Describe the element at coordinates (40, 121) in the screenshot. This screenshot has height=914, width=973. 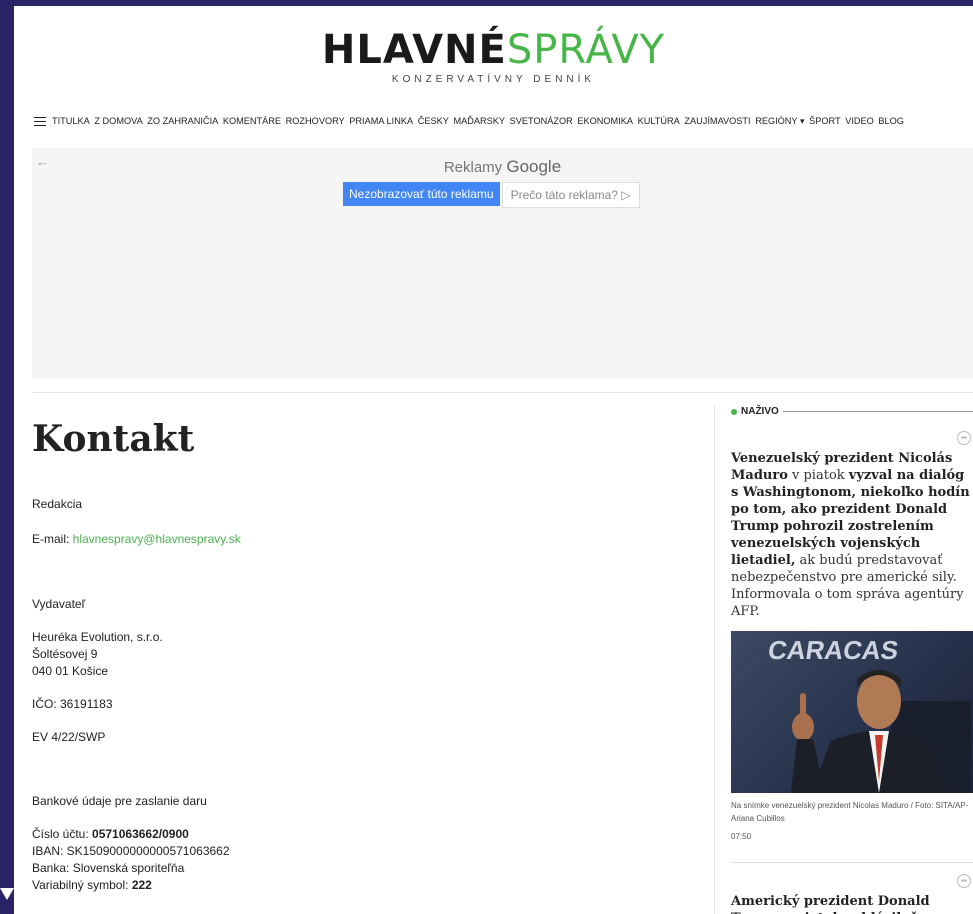
I see `menu-icon` at that location.